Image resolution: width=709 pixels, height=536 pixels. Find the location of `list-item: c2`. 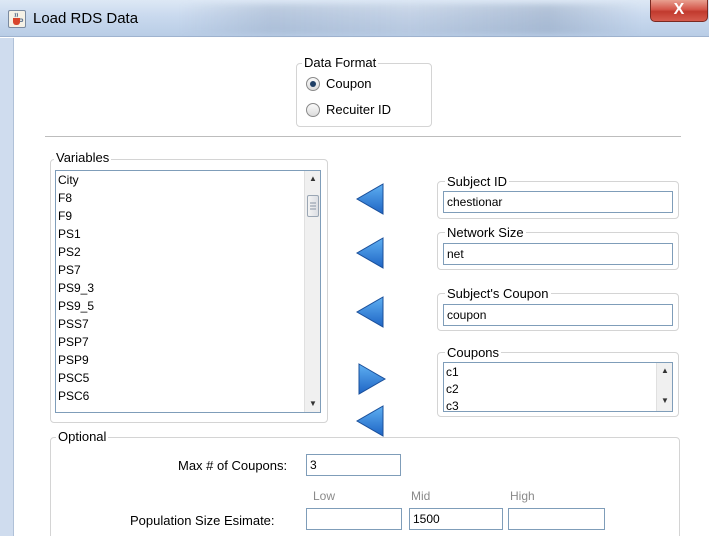

list-item: c2 is located at coordinates (452, 389).